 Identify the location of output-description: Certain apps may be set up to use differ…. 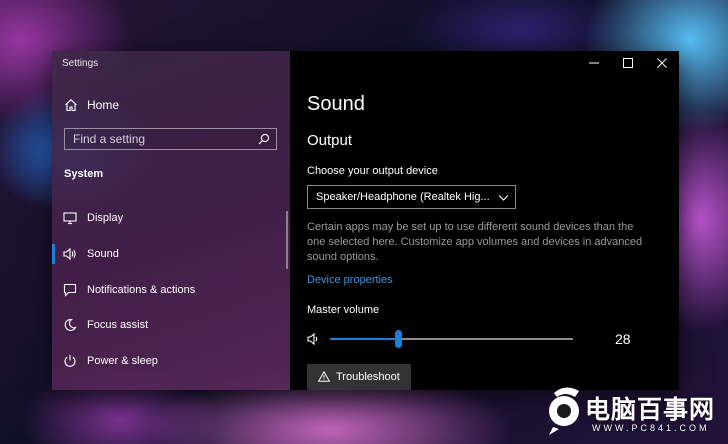
(475, 242).